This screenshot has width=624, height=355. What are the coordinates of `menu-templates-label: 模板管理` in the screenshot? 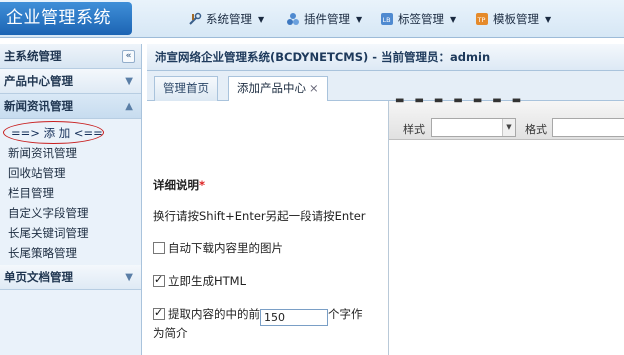 It's located at (516, 19).